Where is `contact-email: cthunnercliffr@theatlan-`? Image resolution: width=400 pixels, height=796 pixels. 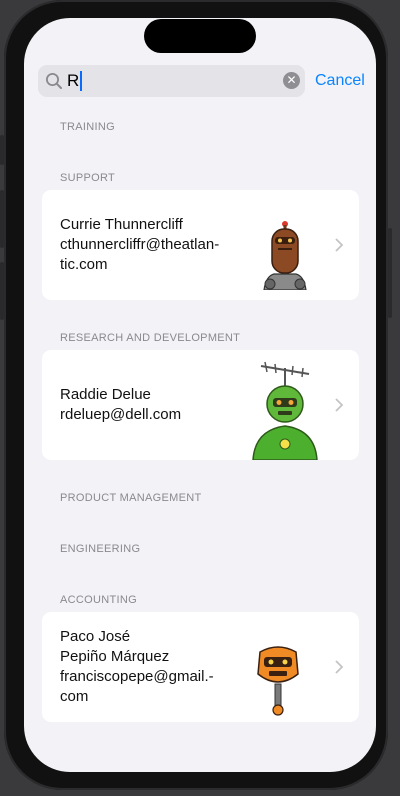
contact-email: cthunnercliffr@theatlan- is located at coordinates (140, 244).